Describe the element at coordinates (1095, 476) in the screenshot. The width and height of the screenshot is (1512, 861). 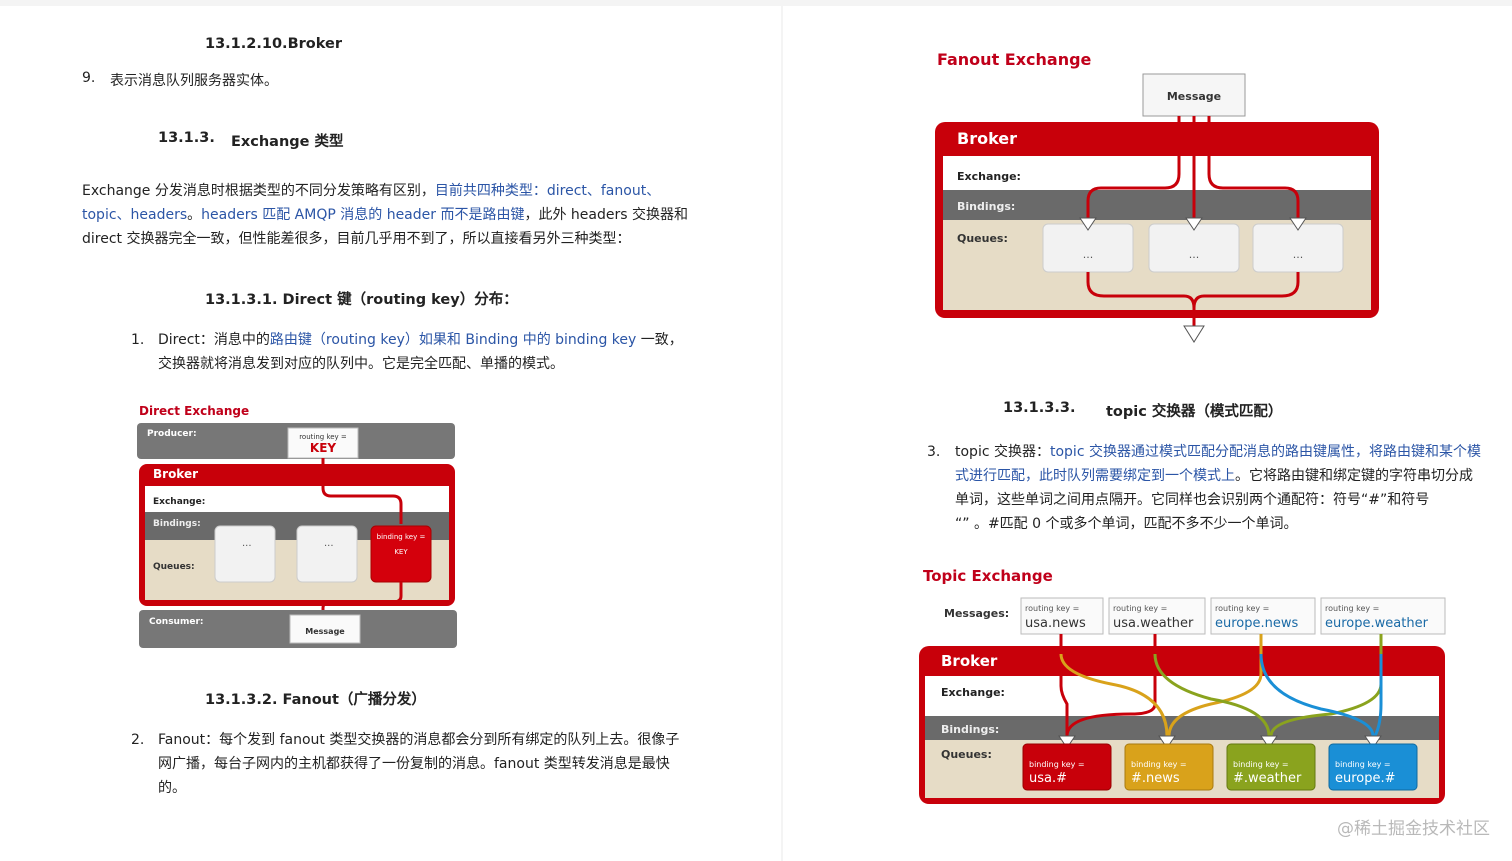
I see `topic-item-highlight-2: 式进行匹配，此时队列需要绑定到一个模式上` at that location.